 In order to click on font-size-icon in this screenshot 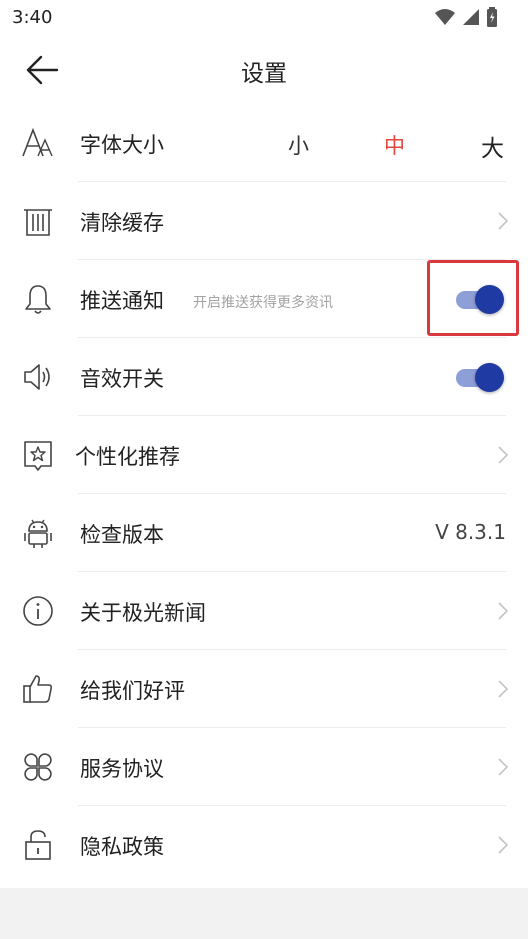, I will do `click(38, 143)`.